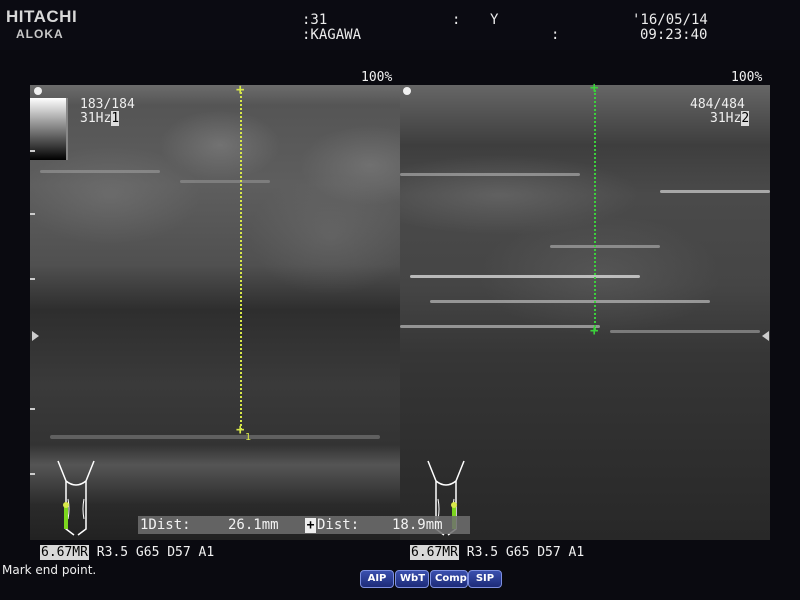 The width and height of the screenshot is (800, 600). I want to click on measurement-2-value: 18.9mm, so click(417, 525).